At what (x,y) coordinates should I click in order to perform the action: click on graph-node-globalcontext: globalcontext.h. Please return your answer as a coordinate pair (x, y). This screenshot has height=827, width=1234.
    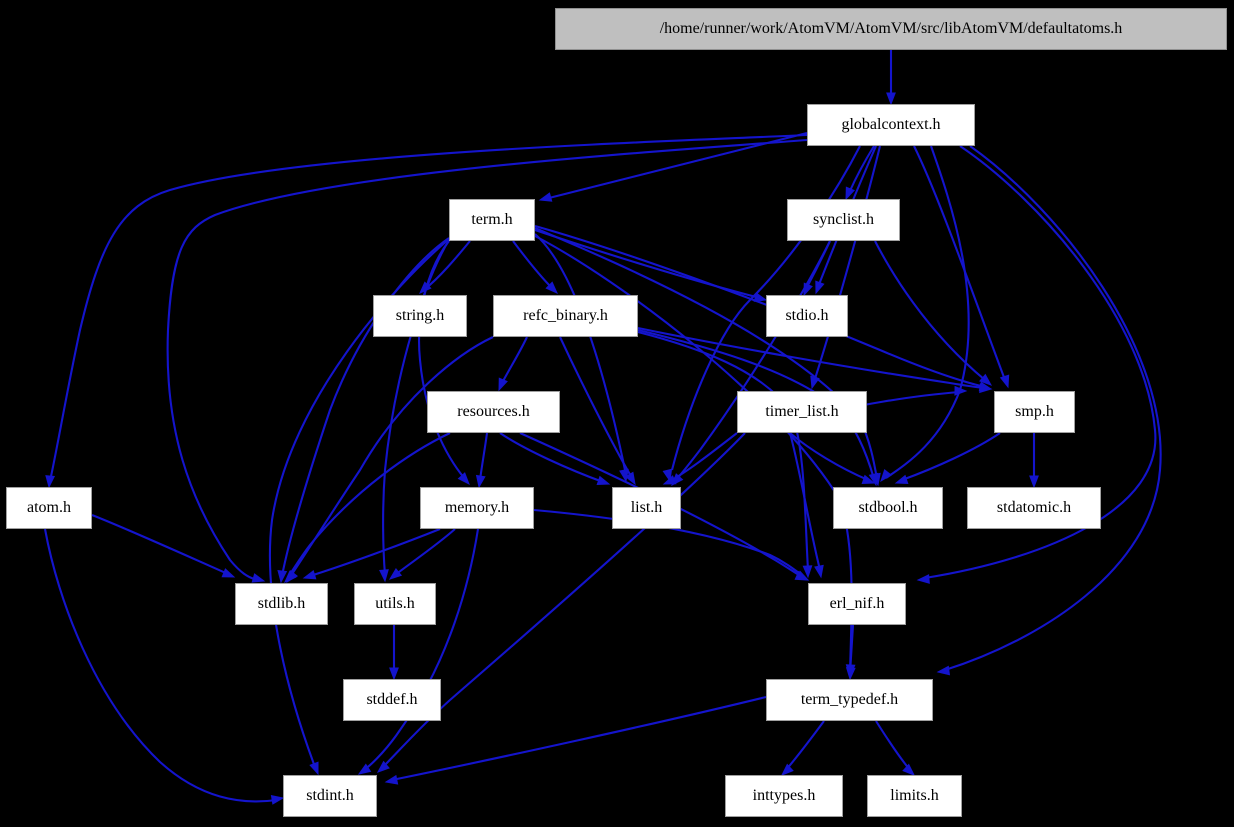
    Looking at the image, I should click on (891, 125).